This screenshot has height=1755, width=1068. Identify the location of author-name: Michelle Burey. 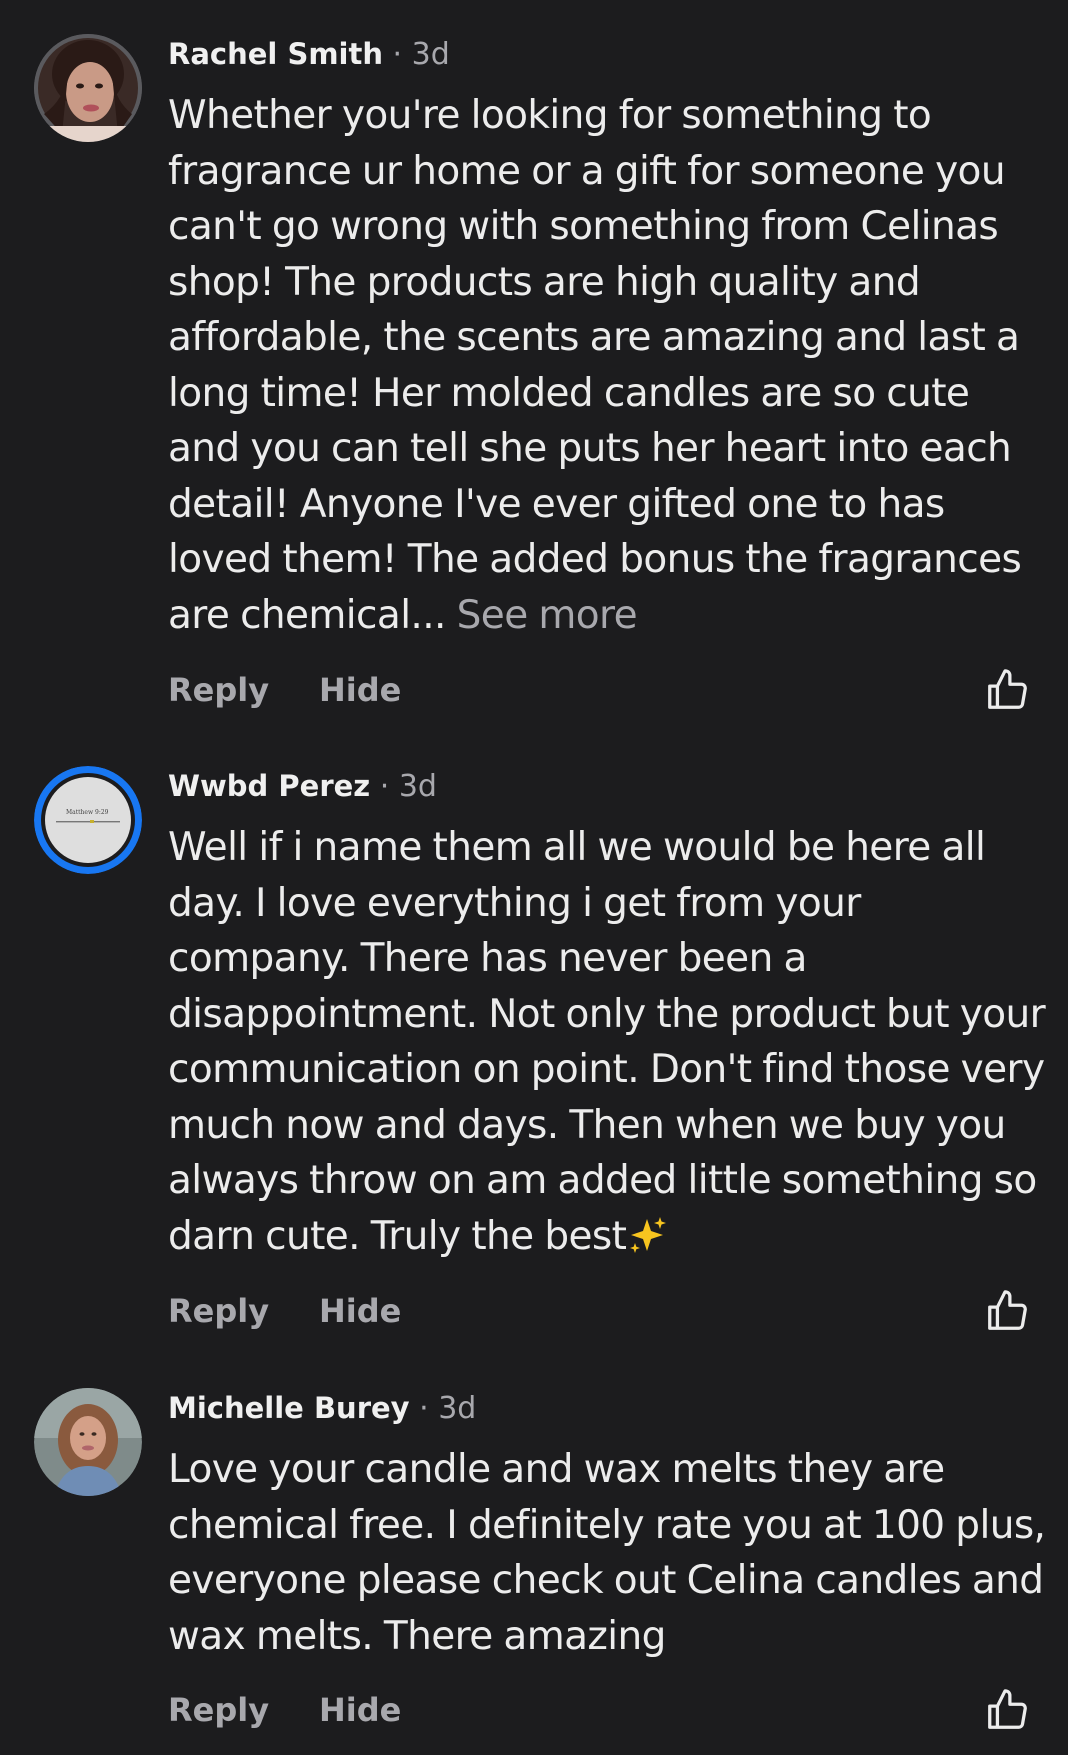
(289, 1408).